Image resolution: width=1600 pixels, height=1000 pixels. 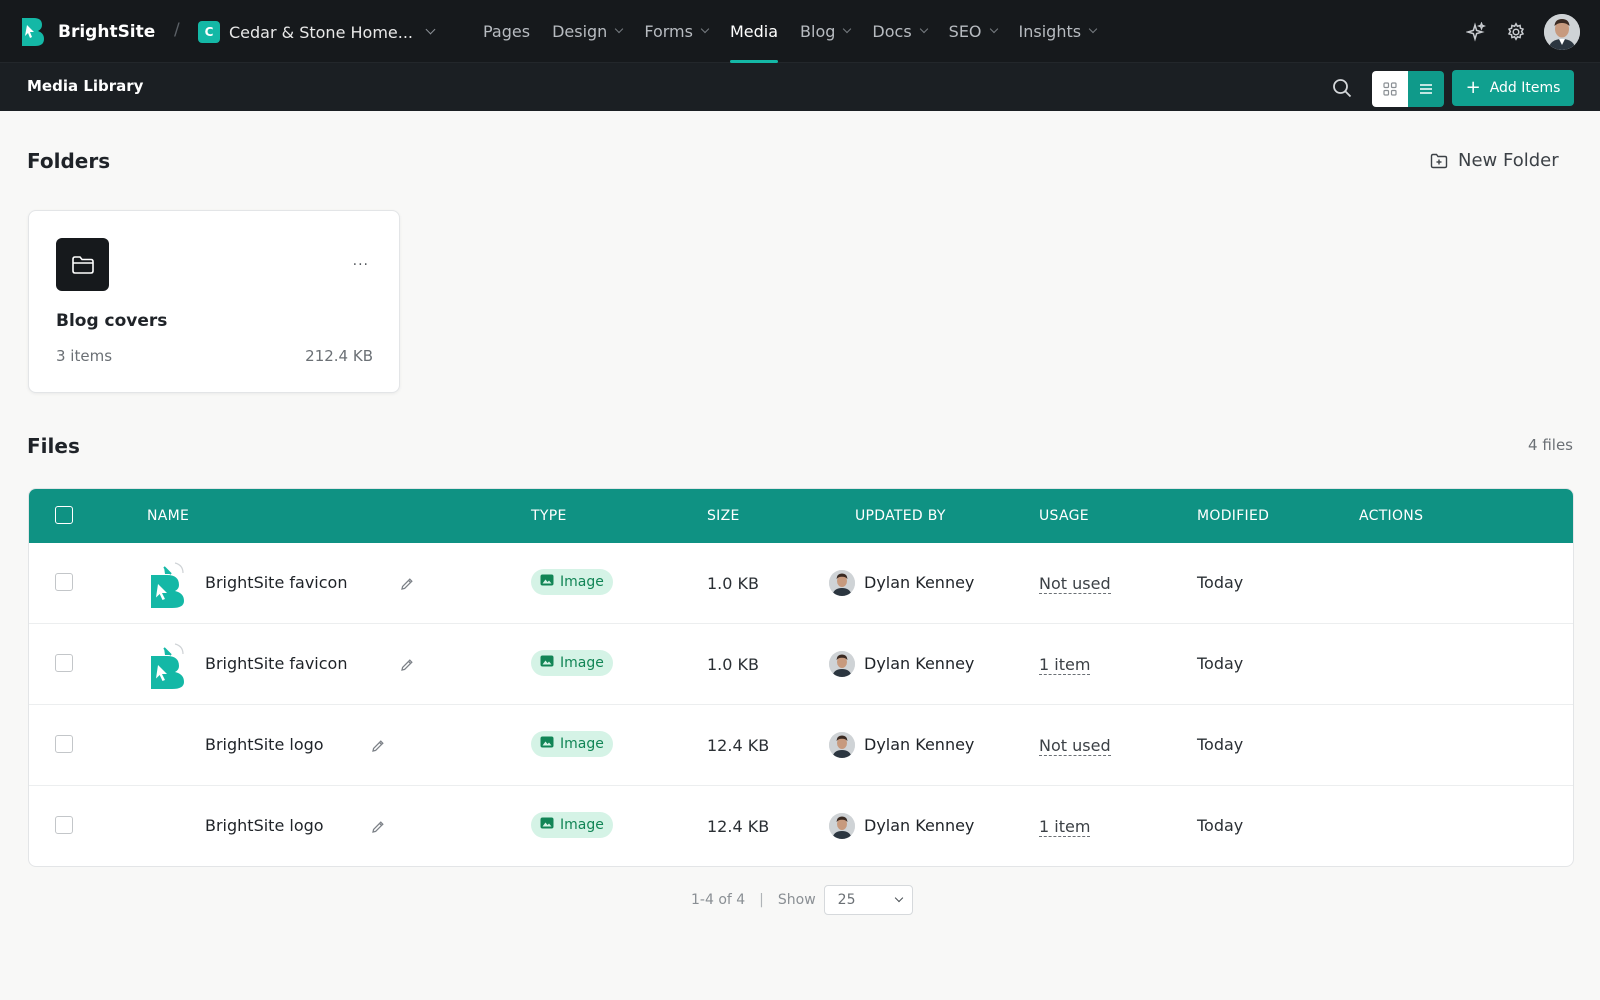 I want to click on plus-icon: +, so click(x=1473, y=87).